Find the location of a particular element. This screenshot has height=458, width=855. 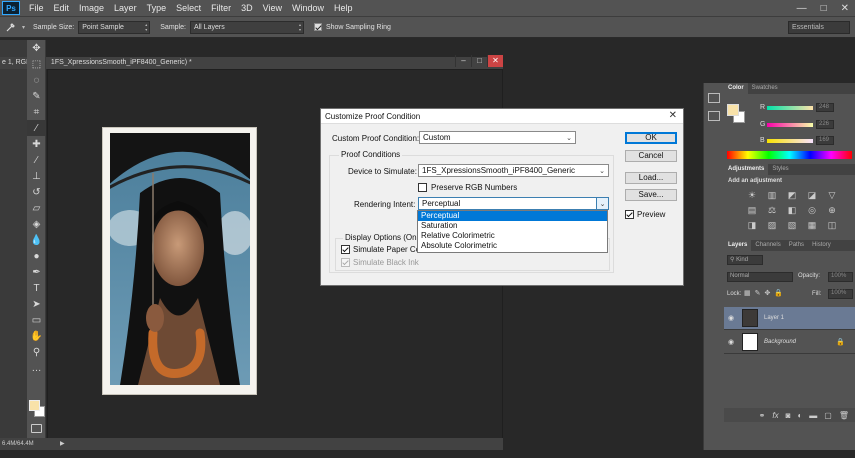

ok-button: OK is located at coordinates (651, 138).